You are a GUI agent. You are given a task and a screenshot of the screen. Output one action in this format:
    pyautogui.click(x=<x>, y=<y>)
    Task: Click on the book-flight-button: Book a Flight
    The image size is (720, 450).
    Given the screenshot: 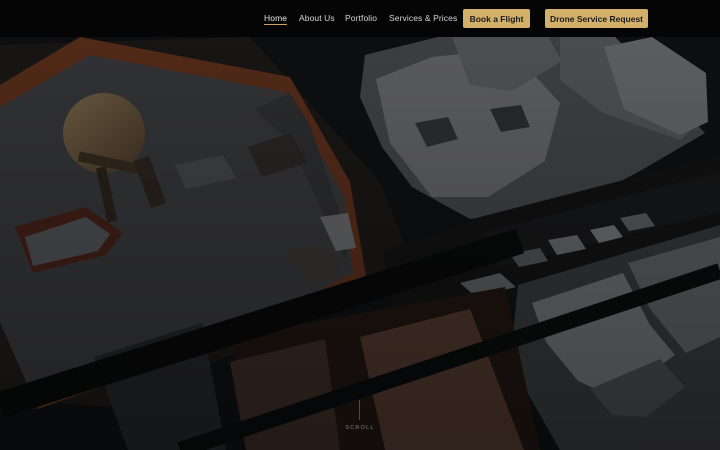 What is the action you would take?
    pyautogui.click(x=496, y=18)
    